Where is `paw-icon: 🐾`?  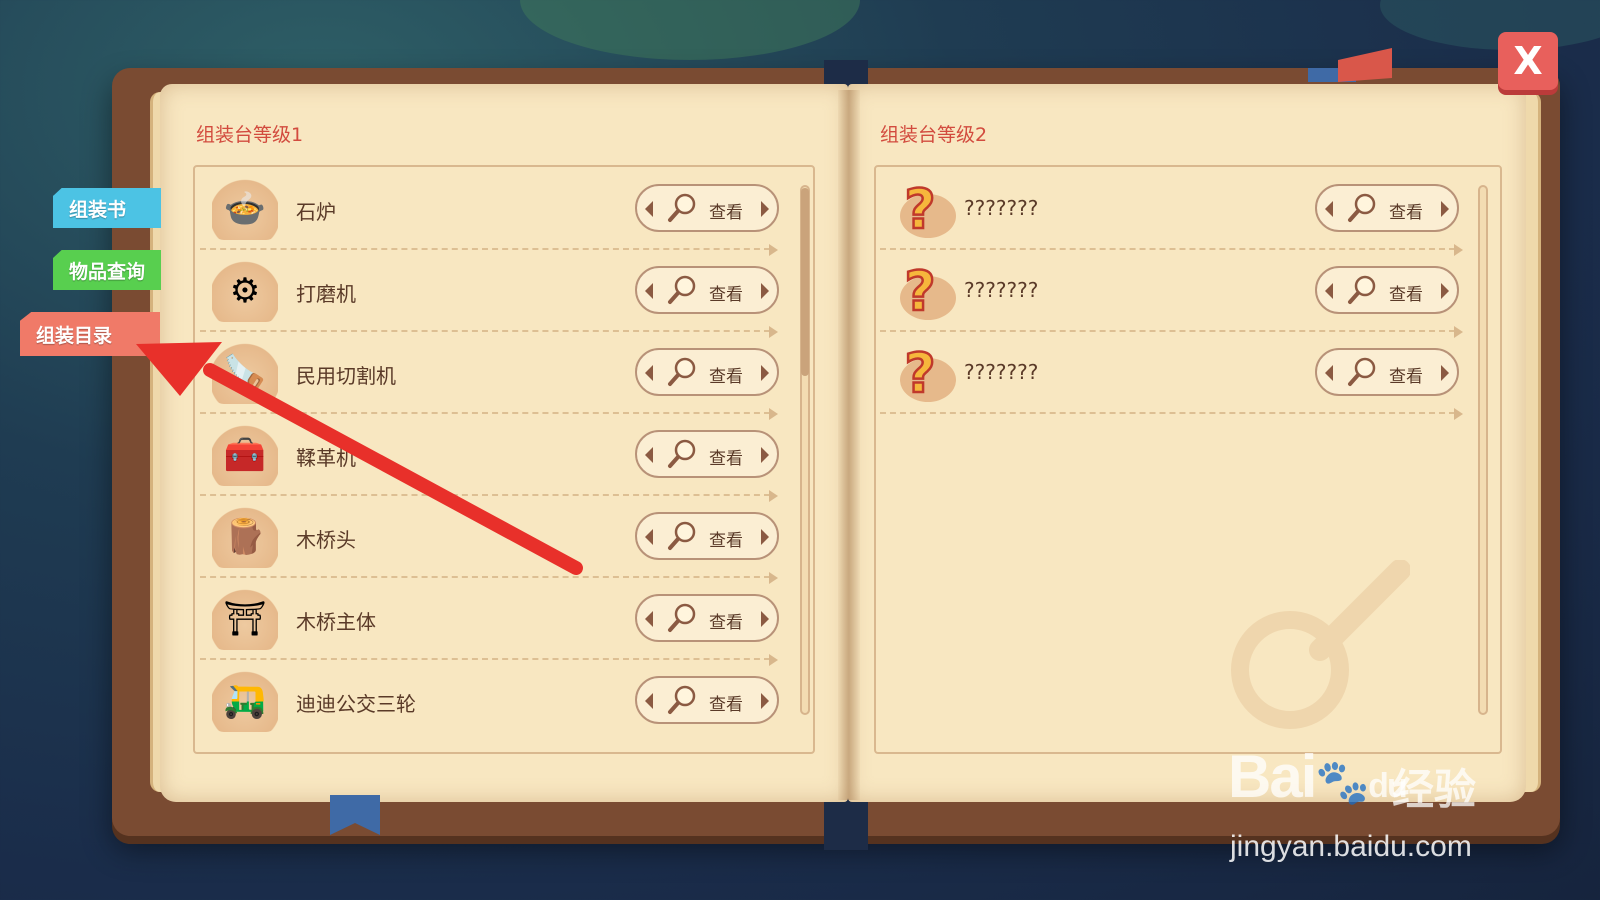 paw-icon: 🐾 is located at coordinates (1342, 782).